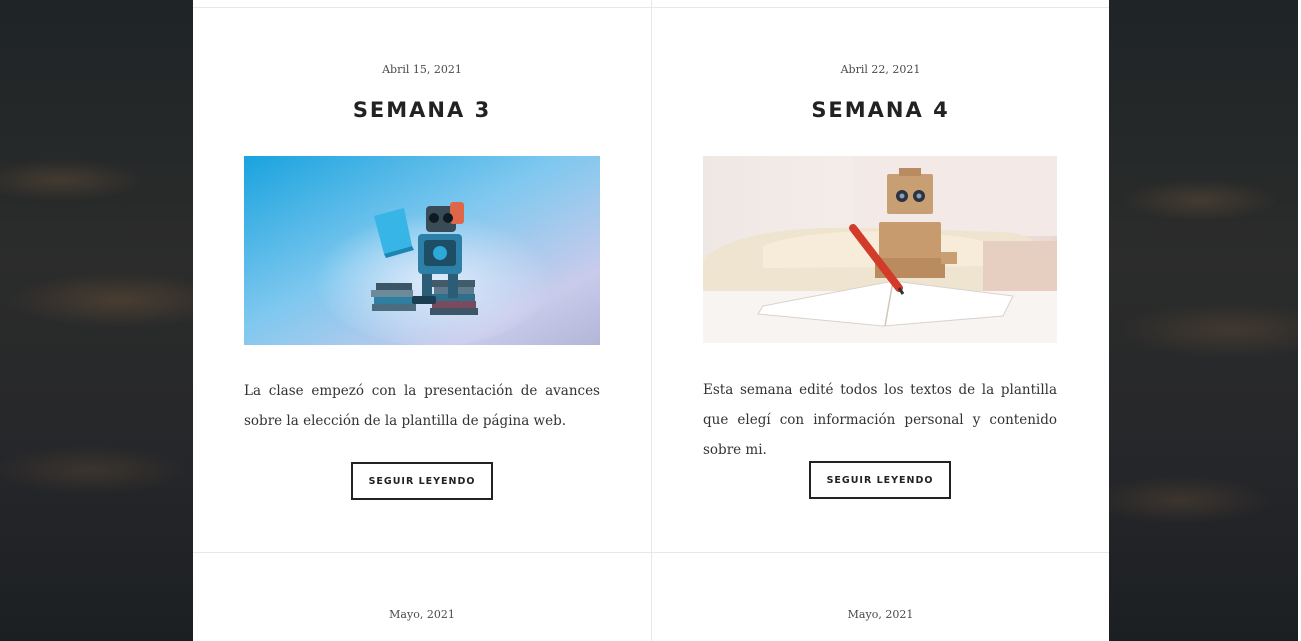  I want to click on post-card-top-sliver-right, so click(880, 4).